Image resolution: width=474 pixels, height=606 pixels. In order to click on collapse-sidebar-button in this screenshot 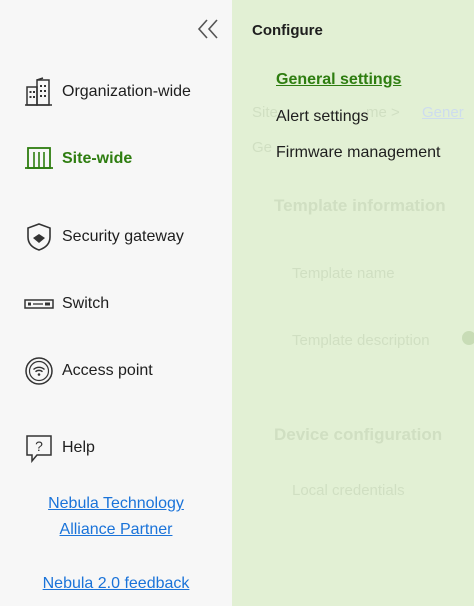, I will do `click(208, 29)`.